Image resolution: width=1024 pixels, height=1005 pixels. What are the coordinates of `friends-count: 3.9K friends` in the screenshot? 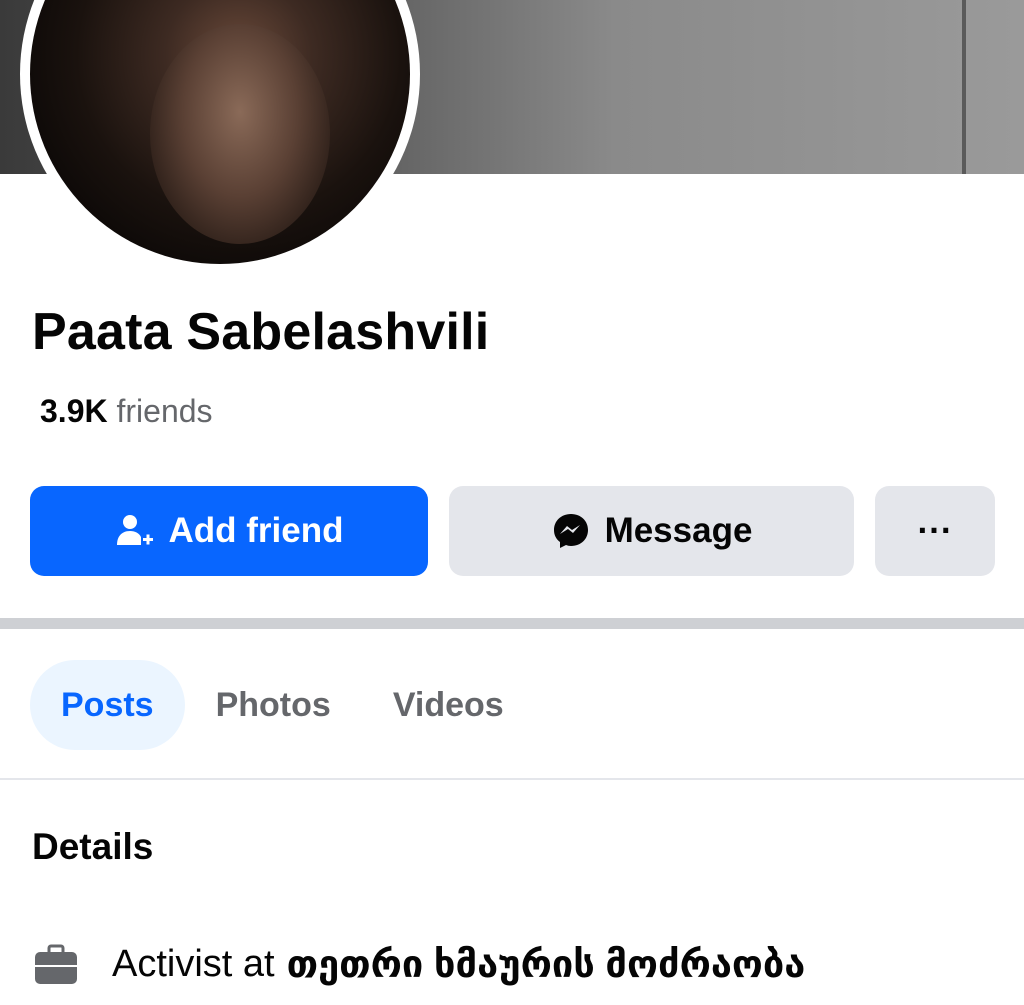 It's located at (126, 411).